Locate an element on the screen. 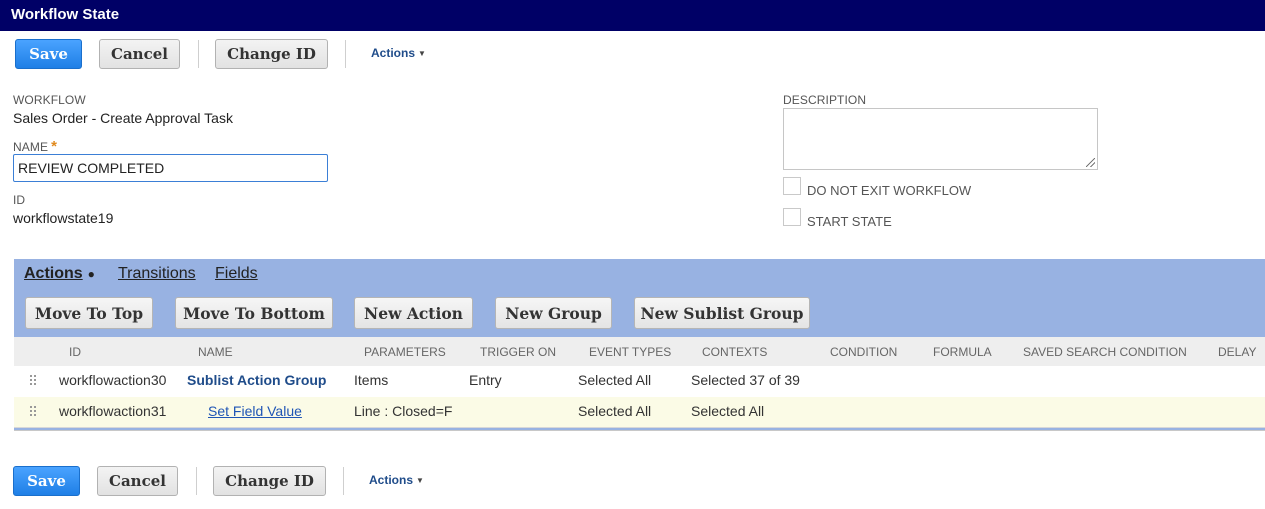  column-header-condition: CONDITION is located at coordinates (863, 352).